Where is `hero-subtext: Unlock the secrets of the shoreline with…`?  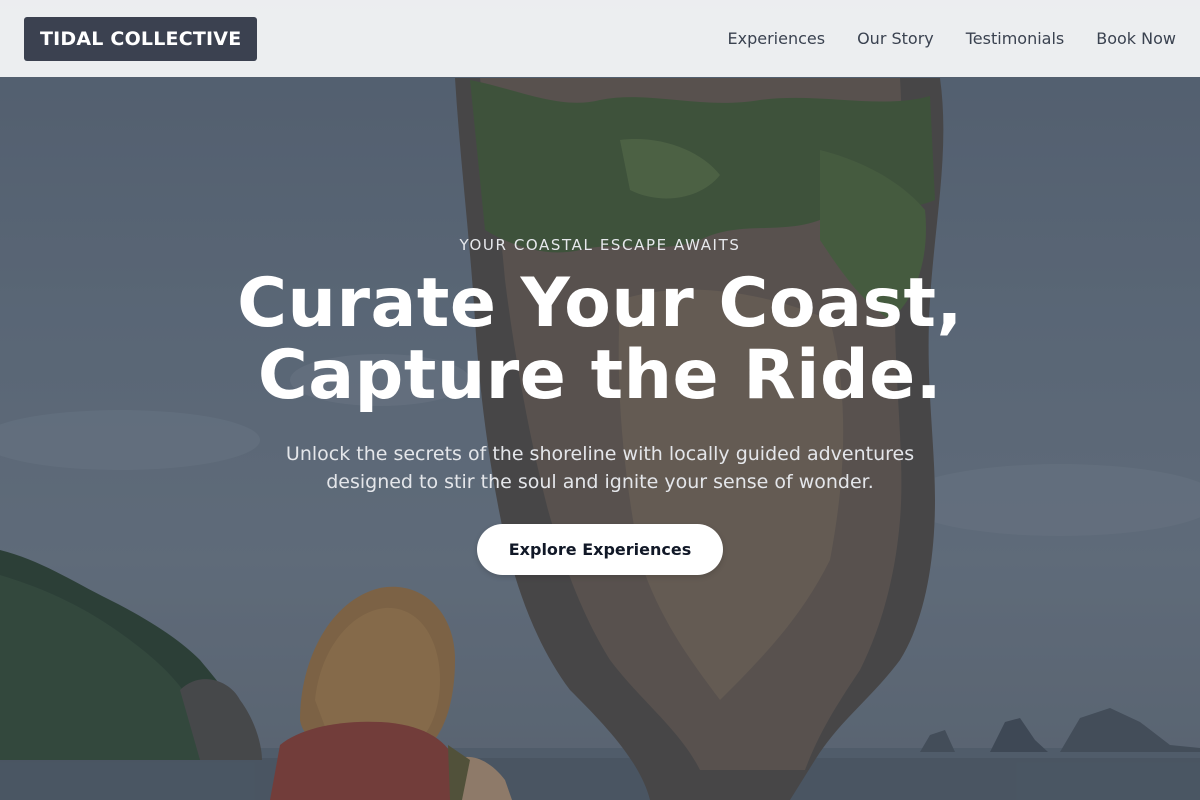 hero-subtext: Unlock the secrets of the shoreline with… is located at coordinates (600, 468).